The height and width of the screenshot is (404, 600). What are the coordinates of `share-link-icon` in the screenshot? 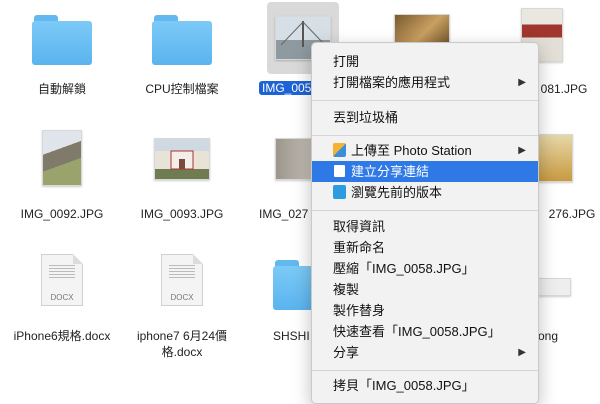 It's located at (339, 171).